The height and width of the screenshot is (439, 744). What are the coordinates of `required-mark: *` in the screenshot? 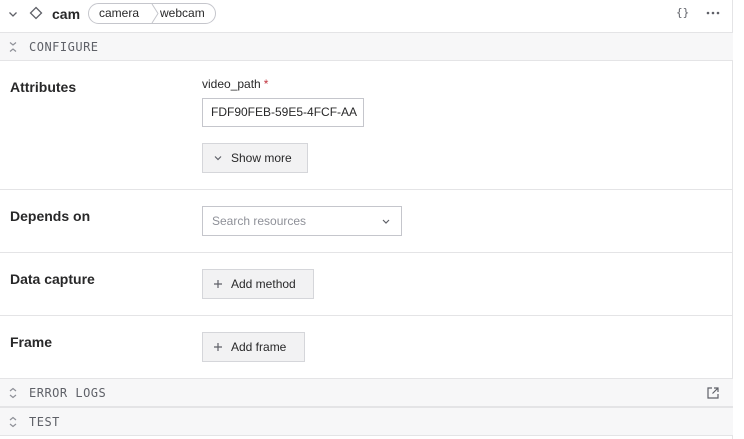 It's located at (266, 84).